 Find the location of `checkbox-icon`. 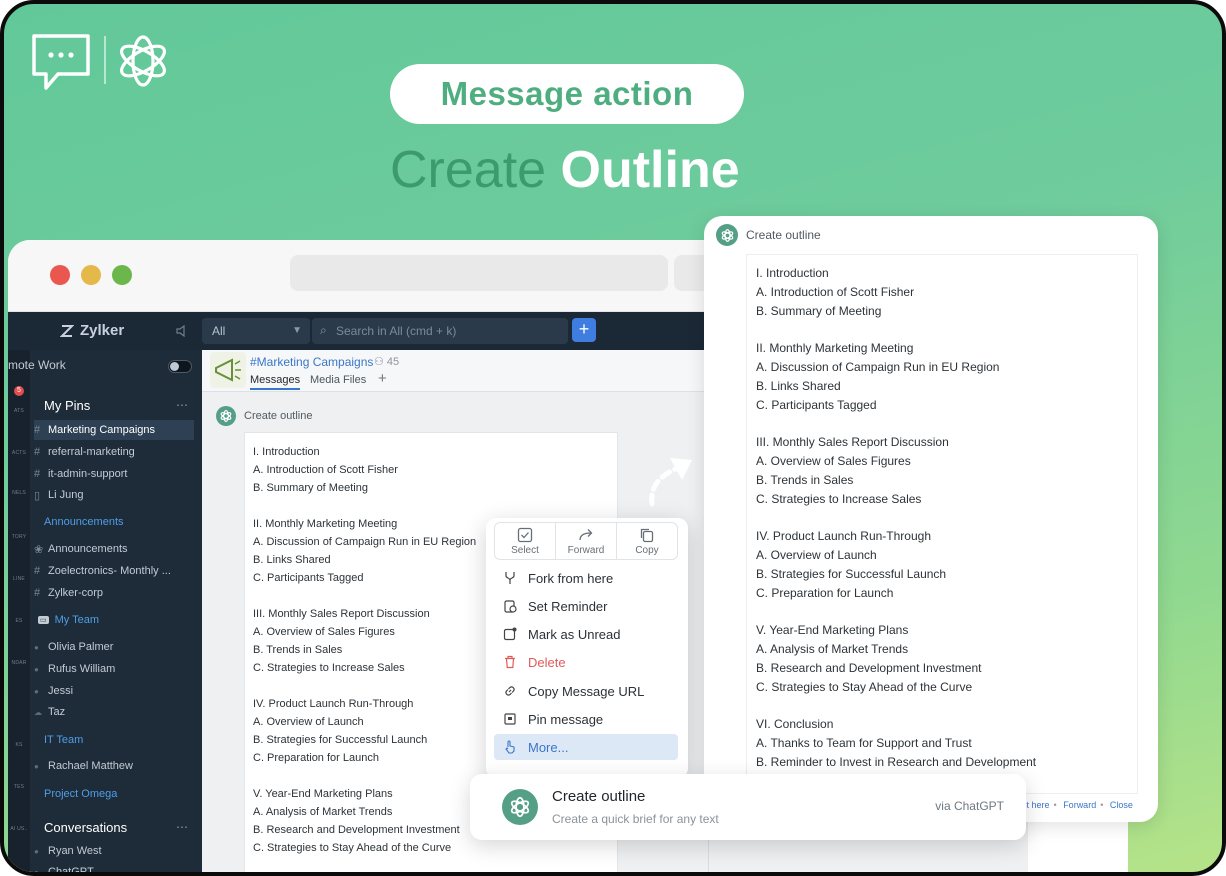

checkbox-icon is located at coordinates (525, 534).